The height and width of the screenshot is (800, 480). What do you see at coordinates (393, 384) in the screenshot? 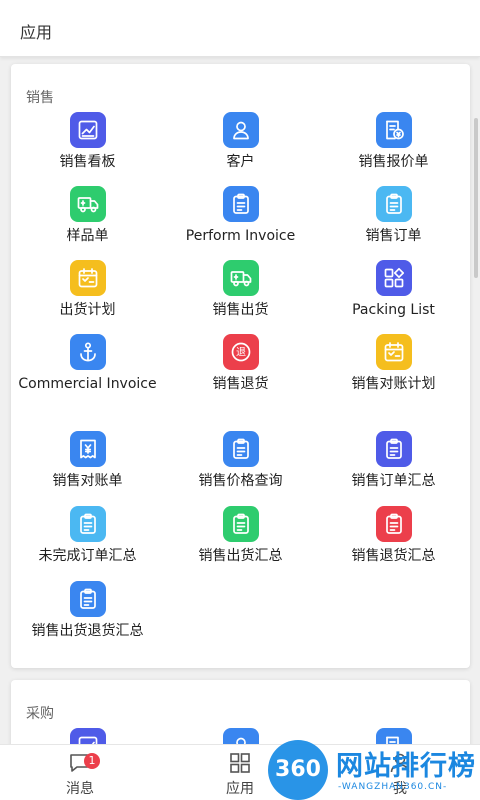
I see `app-label: 销售对账计划` at bounding box center [393, 384].